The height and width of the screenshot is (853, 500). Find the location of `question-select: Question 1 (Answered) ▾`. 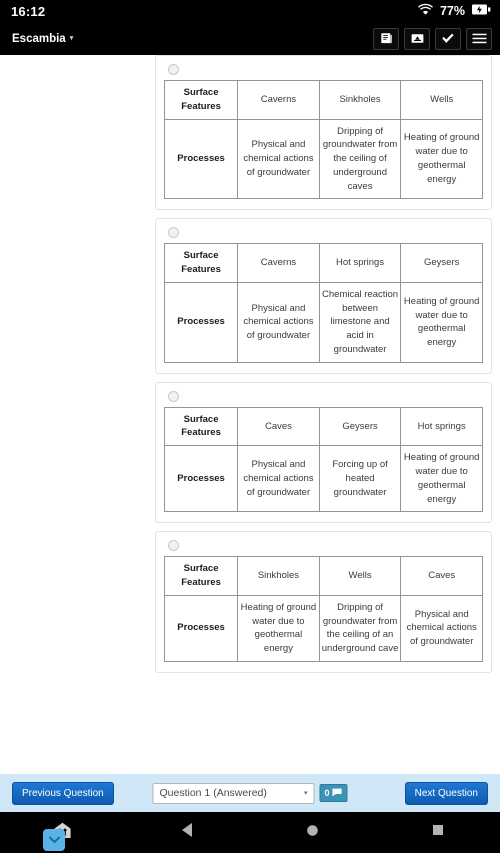

question-select: Question 1 (Answered) ▾ is located at coordinates (233, 793).